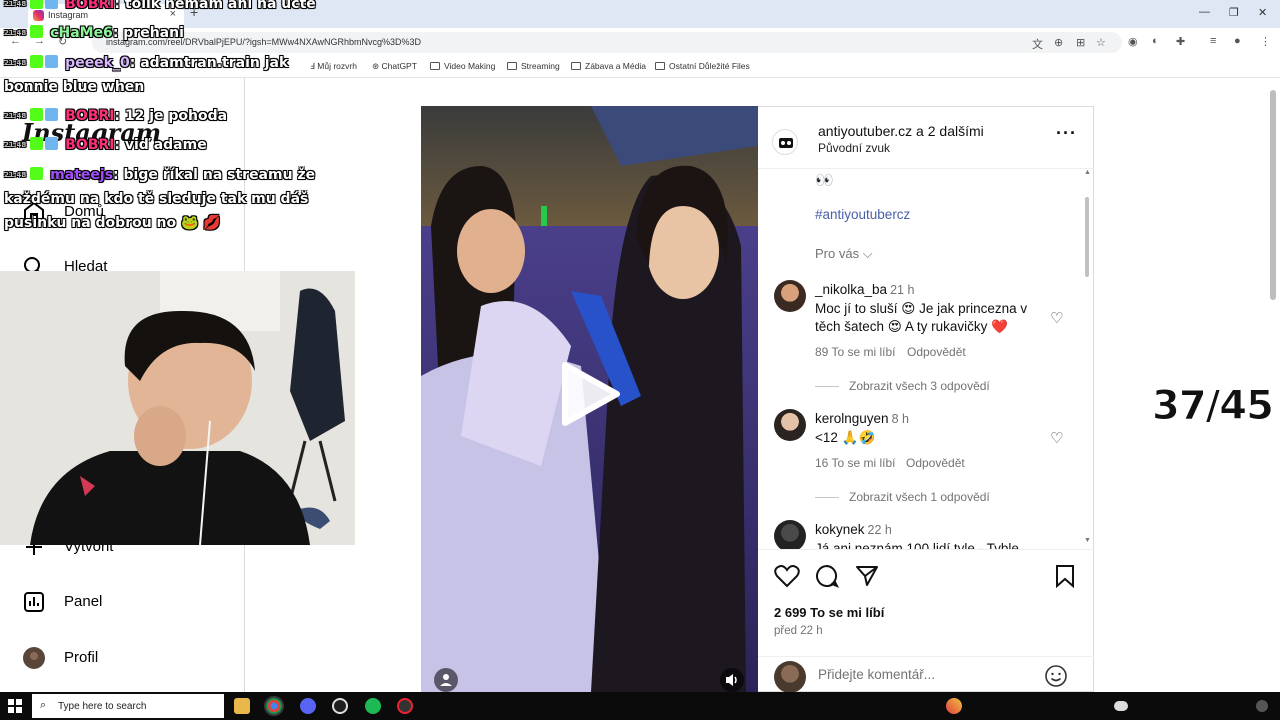 The height and width of the screenshot is (720, 1280). I want to click on notification-icon, so click(1262, 706).